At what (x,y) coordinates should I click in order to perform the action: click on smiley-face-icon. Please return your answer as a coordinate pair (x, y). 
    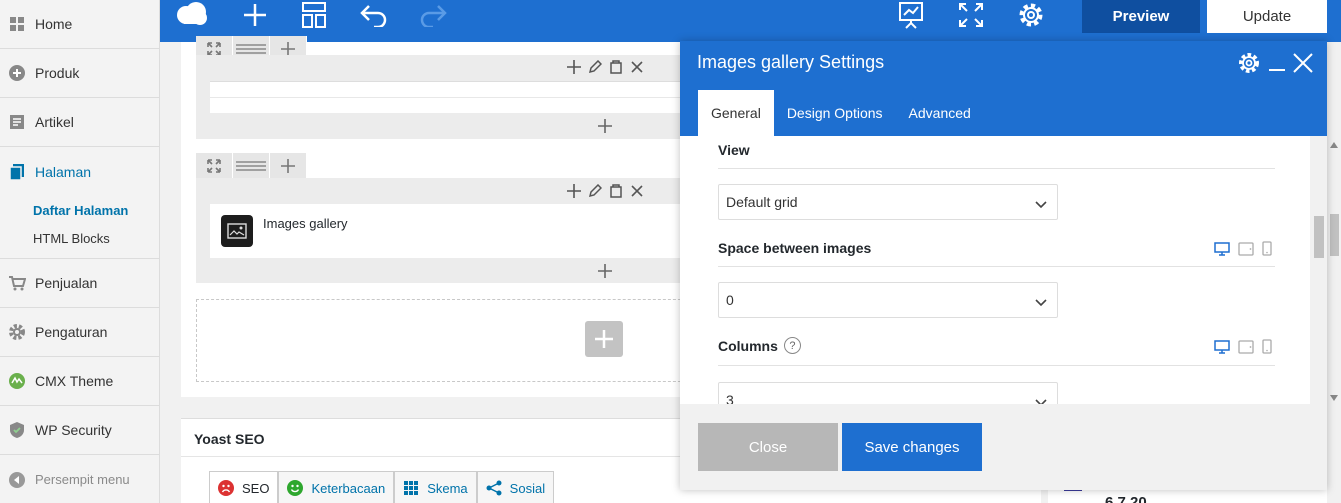
    Looking at the image, I should click on (295, 488).